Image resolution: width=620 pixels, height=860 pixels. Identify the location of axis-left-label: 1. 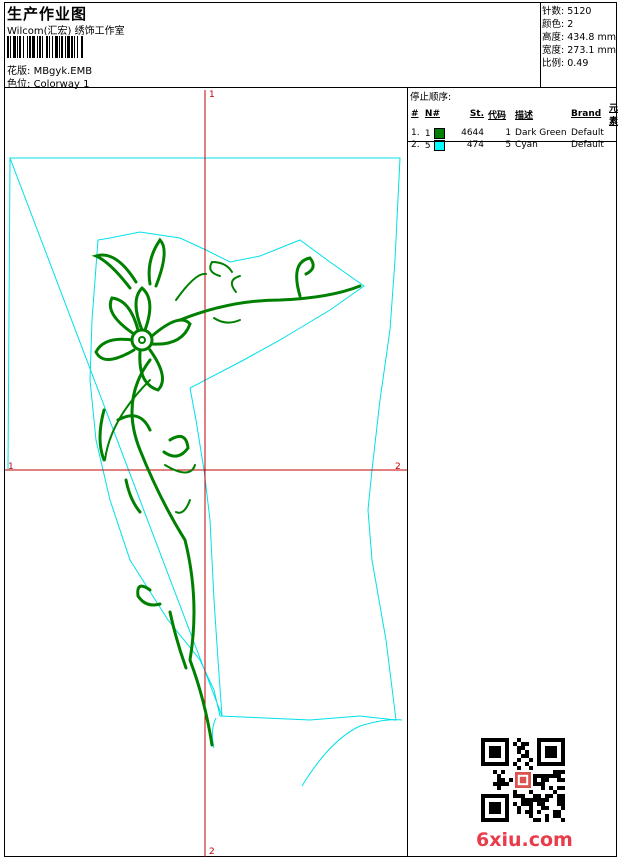
(11, 467).